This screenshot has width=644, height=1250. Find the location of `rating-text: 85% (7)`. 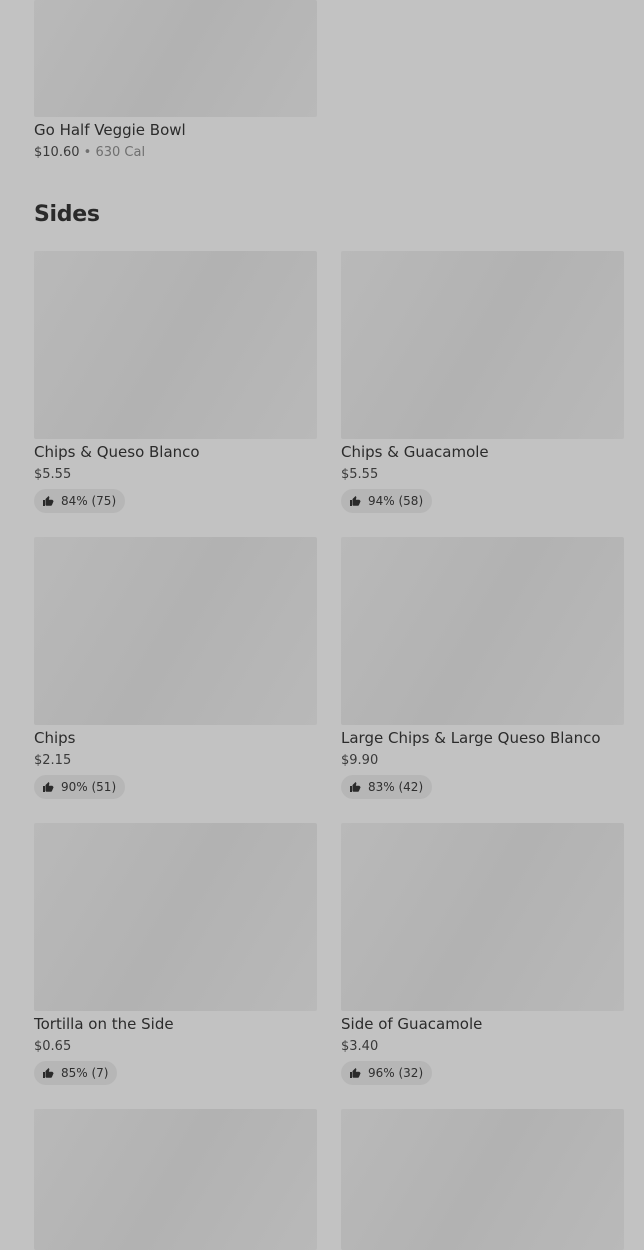

rating-text: 85% (7) is located at coordinates (85, 1073).